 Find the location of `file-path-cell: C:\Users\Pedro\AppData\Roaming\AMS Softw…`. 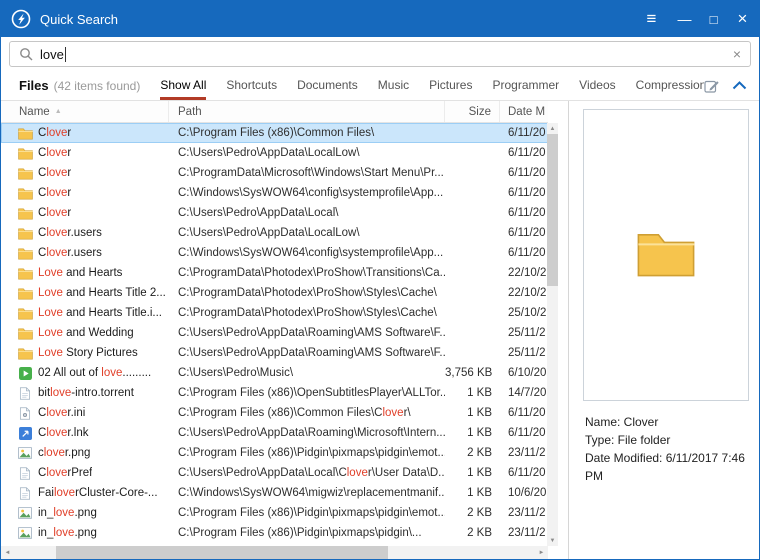

file-path-cell: C:\Users\Pedro\AppData\Roaming\AMS Softw… is located at coordinates (311, 333).